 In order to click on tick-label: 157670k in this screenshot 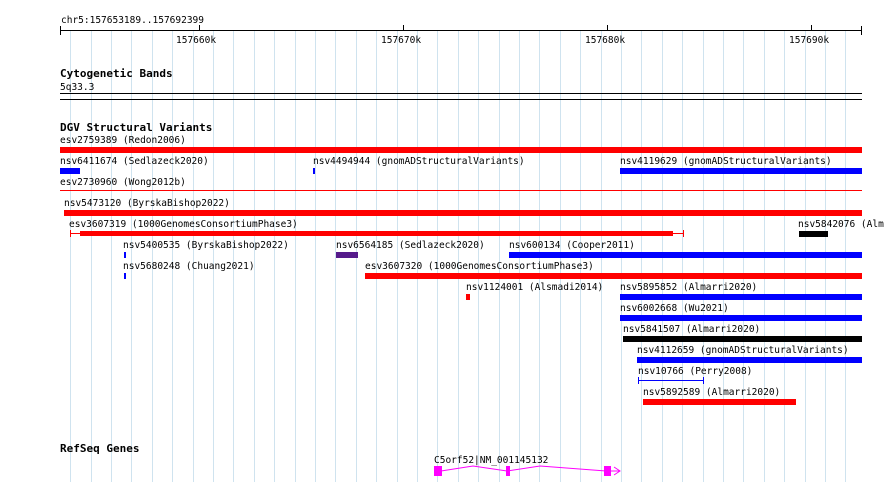, I will do `click(401, 40)`.